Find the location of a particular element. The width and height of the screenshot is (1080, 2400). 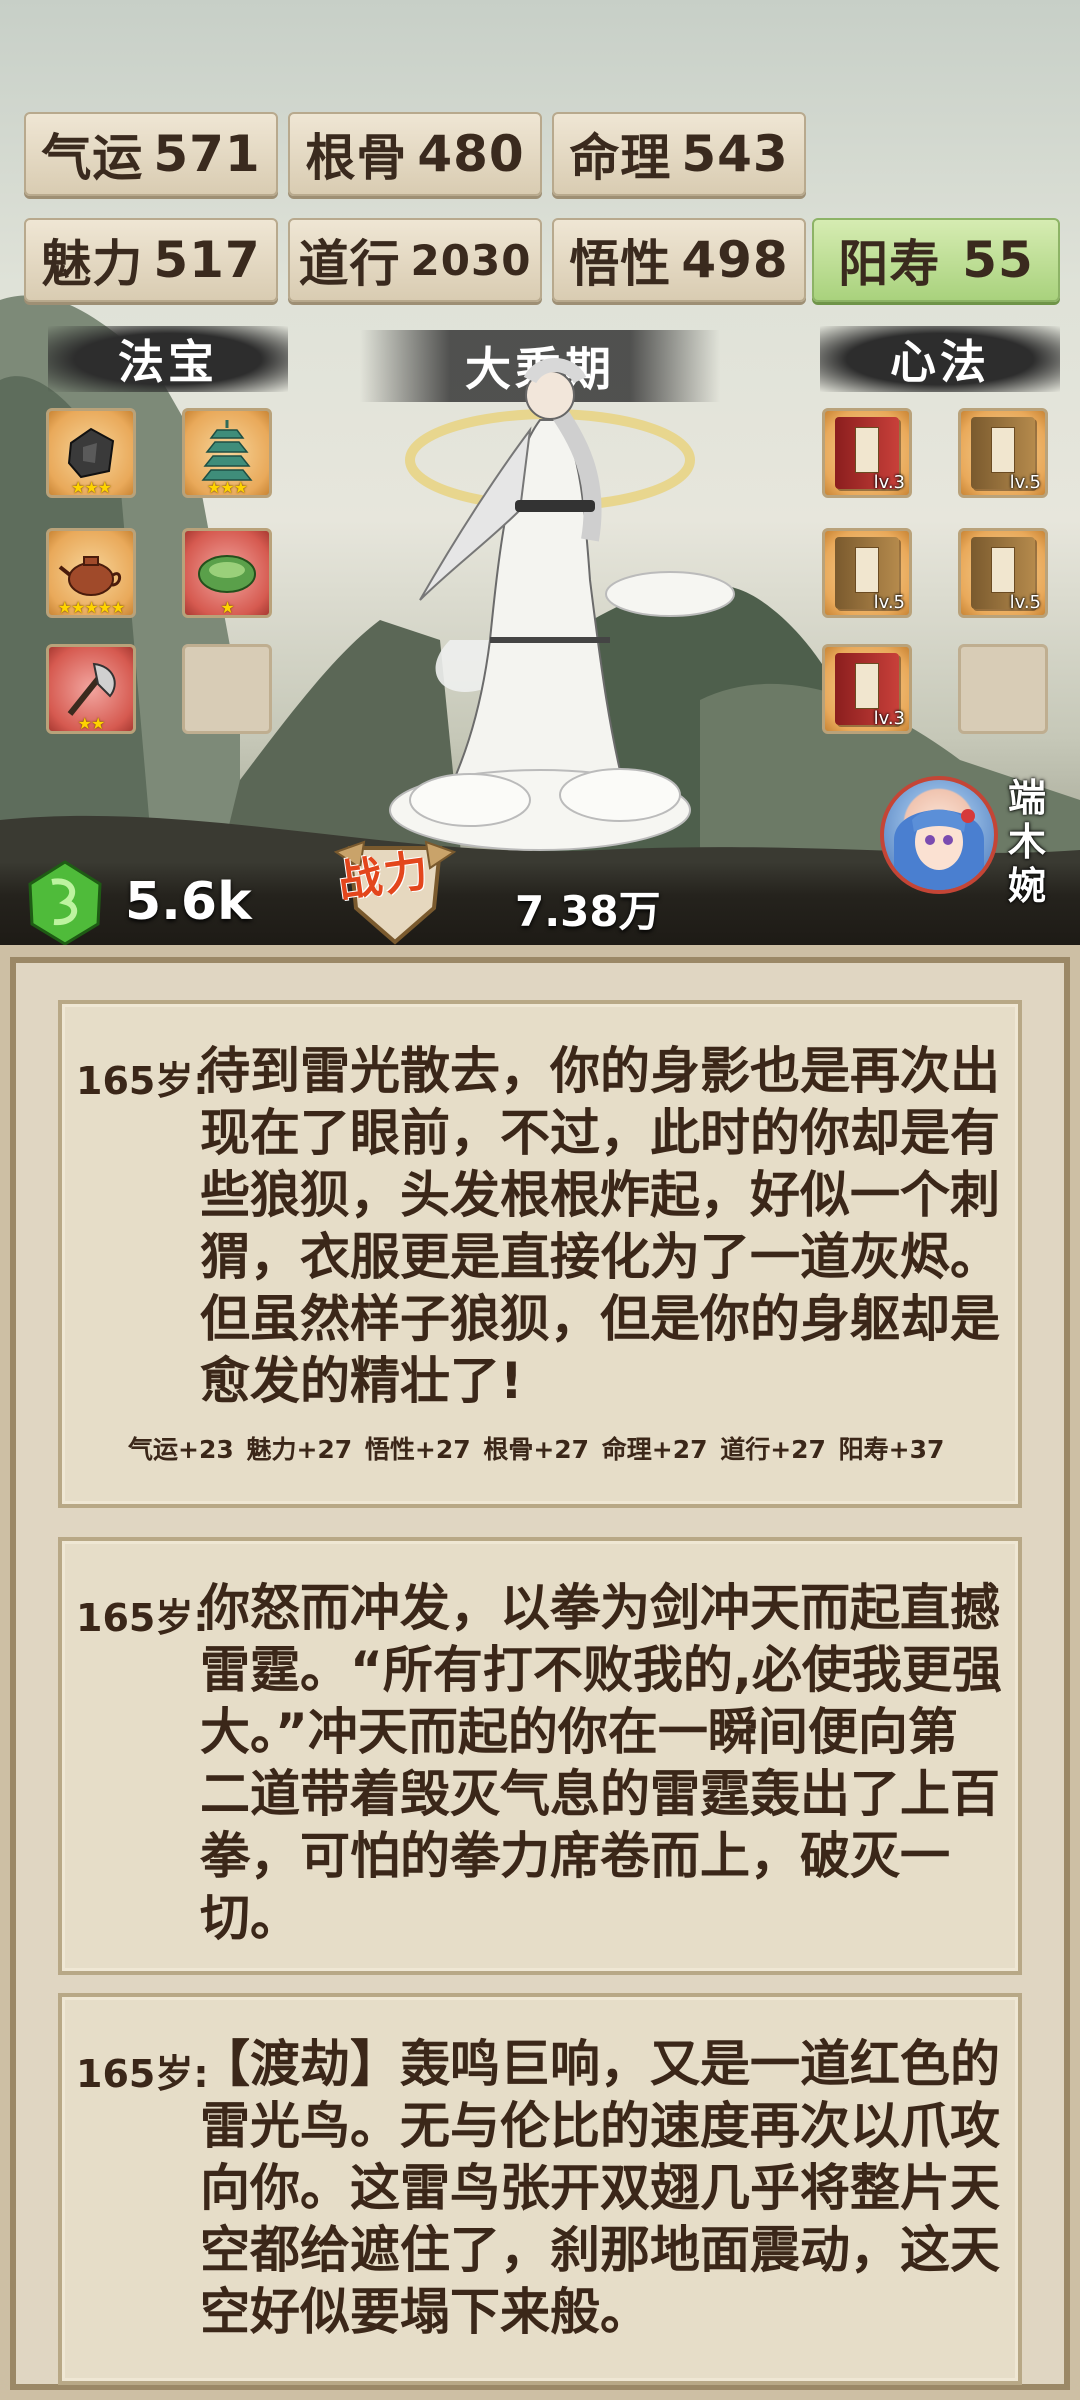

treasure-slot-3: ★★★★★ is located at coordinates (91, 573).